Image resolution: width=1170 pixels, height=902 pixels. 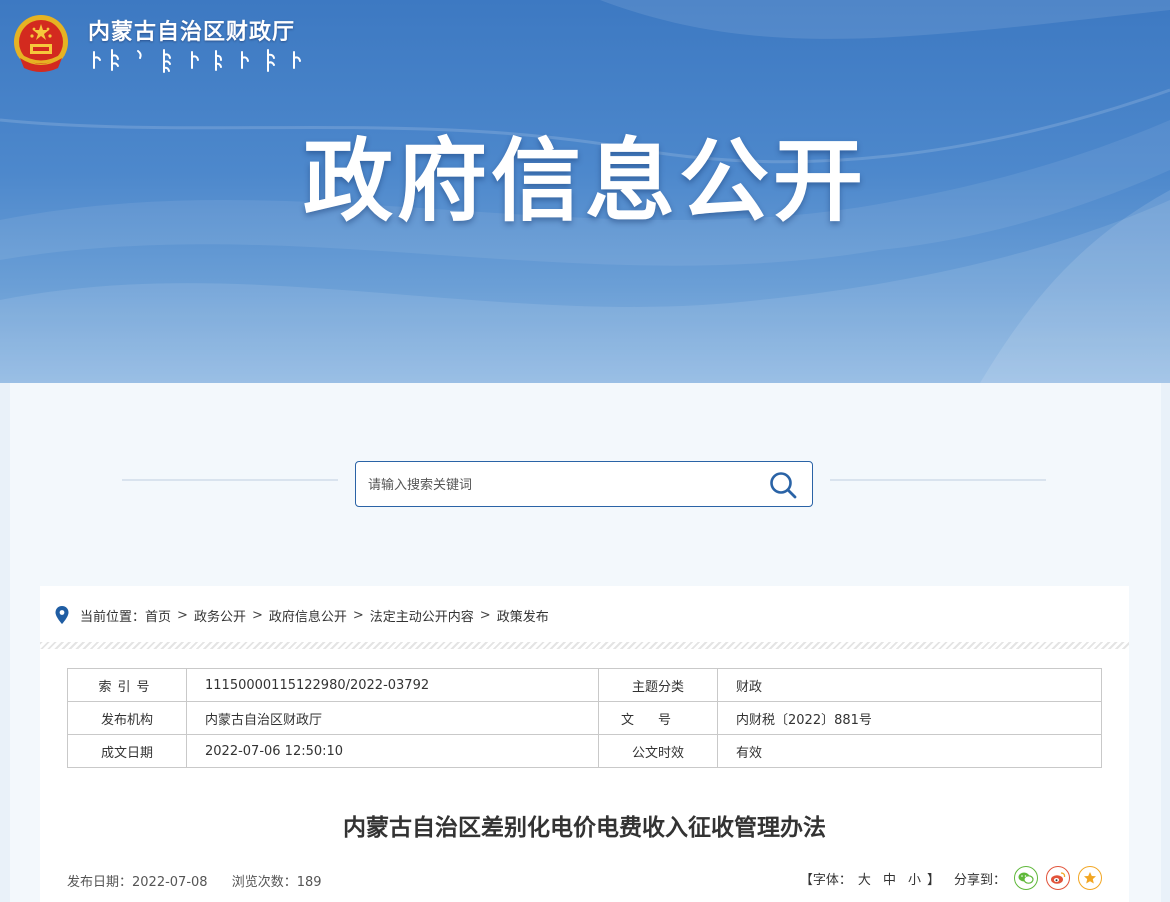 I want to click on share-label: 分享到：, so click(x=979, y=880).